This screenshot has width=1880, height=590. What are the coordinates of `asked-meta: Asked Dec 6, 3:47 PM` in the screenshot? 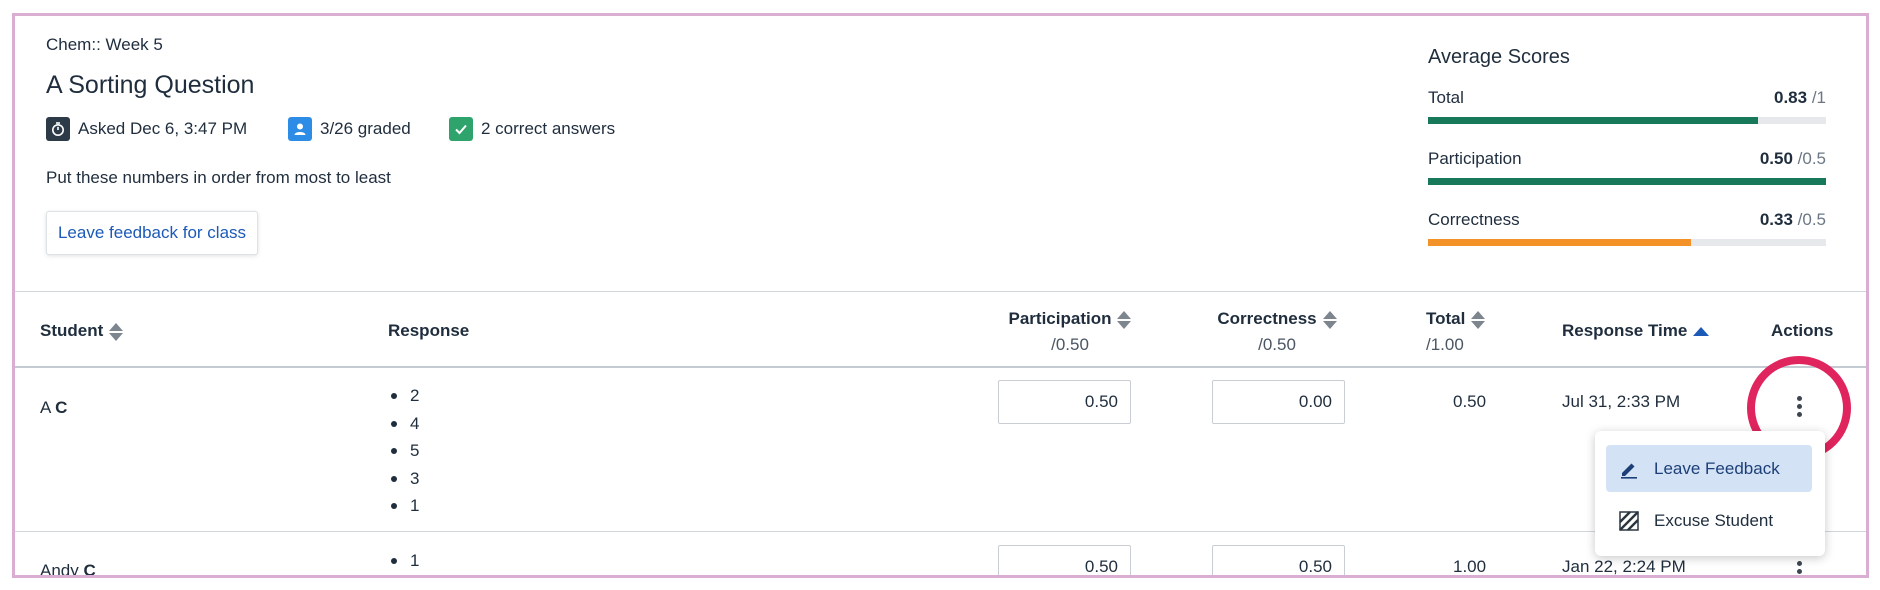 It's located at (146, 129).